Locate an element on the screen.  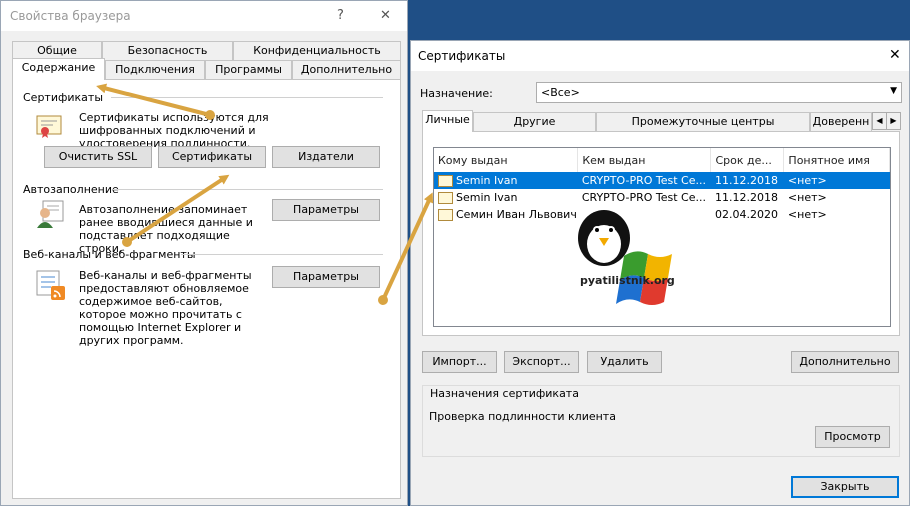
arrow-to-content-tab is located at coordinates (155, 101).